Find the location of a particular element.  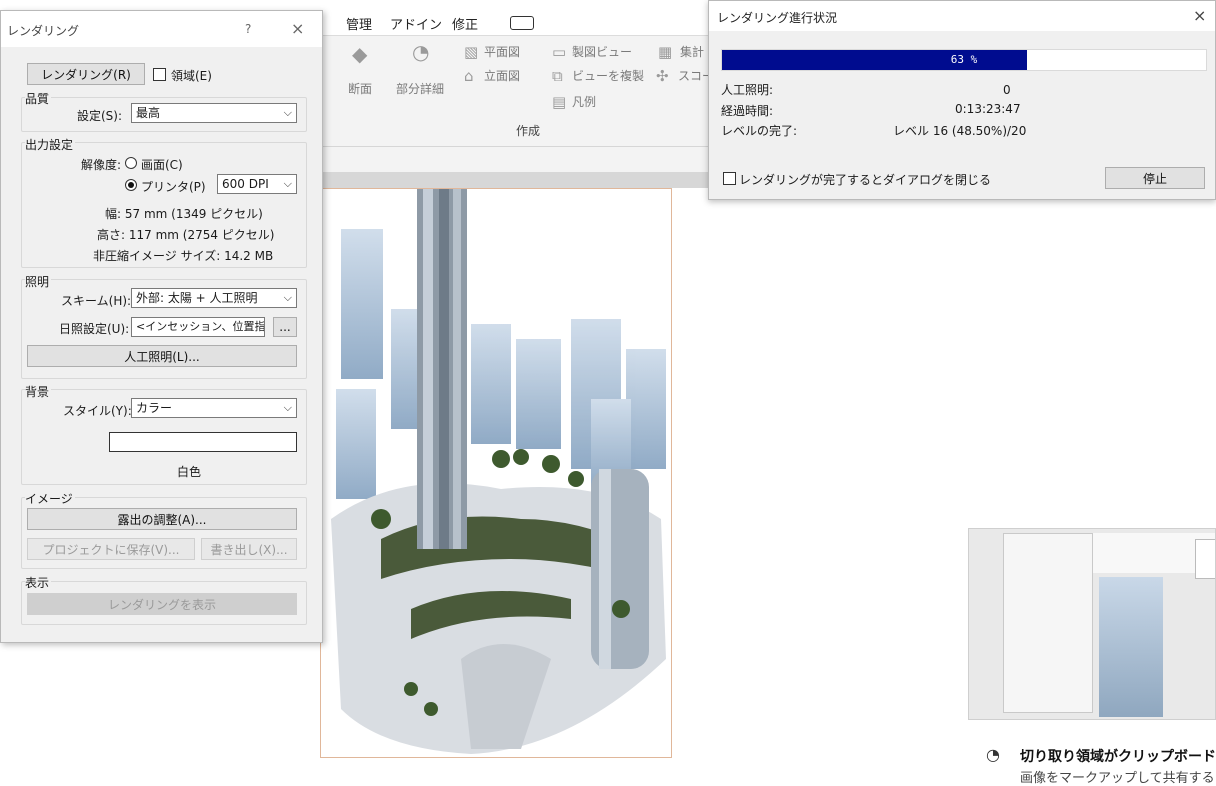

scheme-label: スキーム(H): is located at coordinates (96, 301).